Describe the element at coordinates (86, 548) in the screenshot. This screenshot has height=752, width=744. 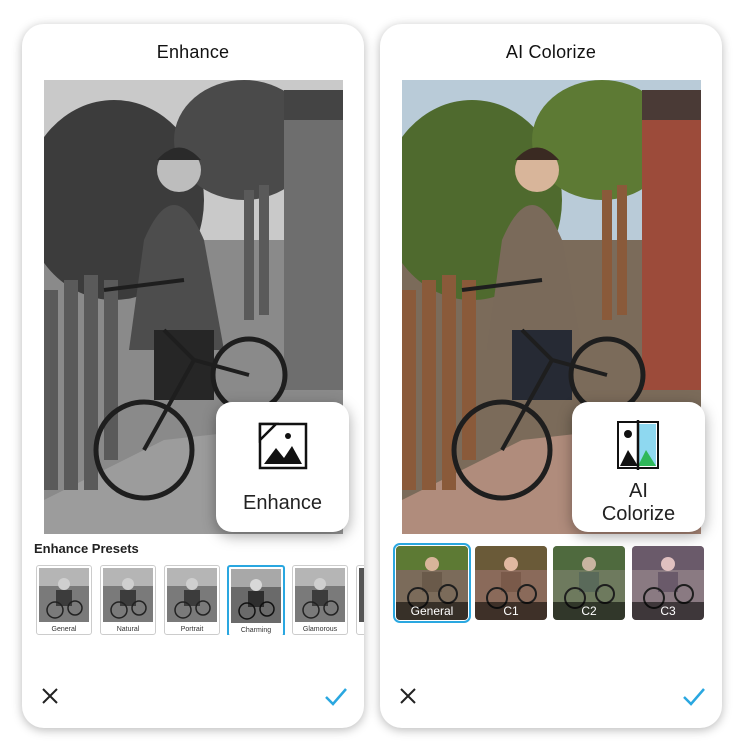
I see `presets-title: Enhance Presets` at that location.